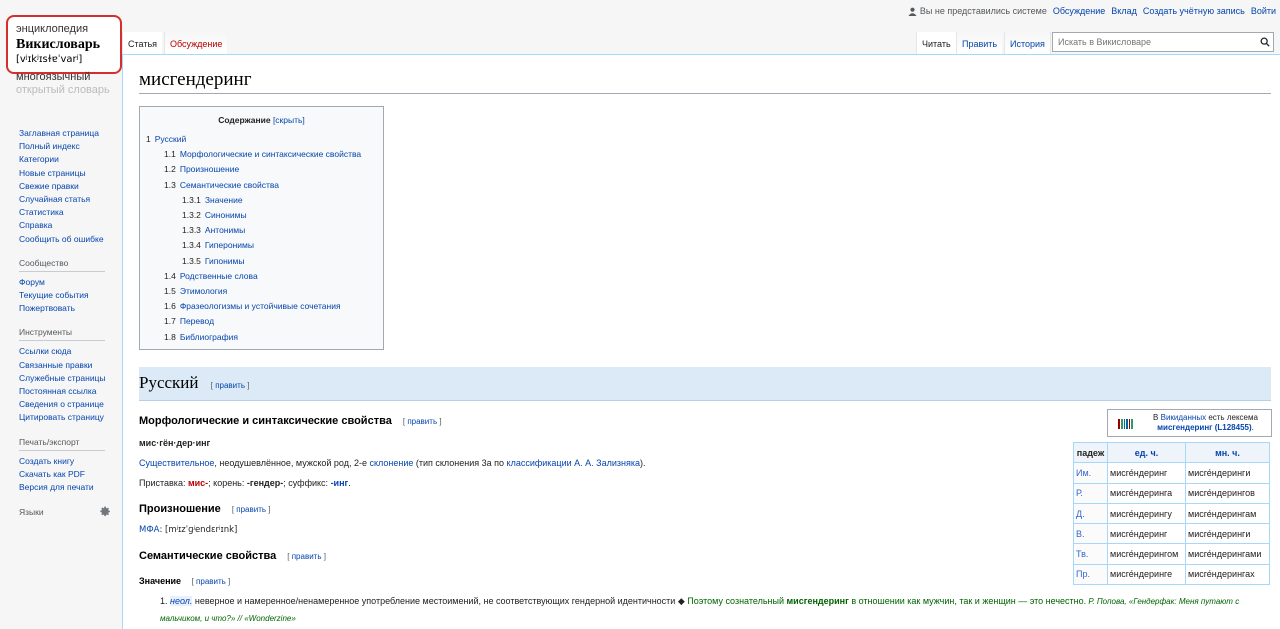  I want to click on case-name: Им., so click(1090, 473).